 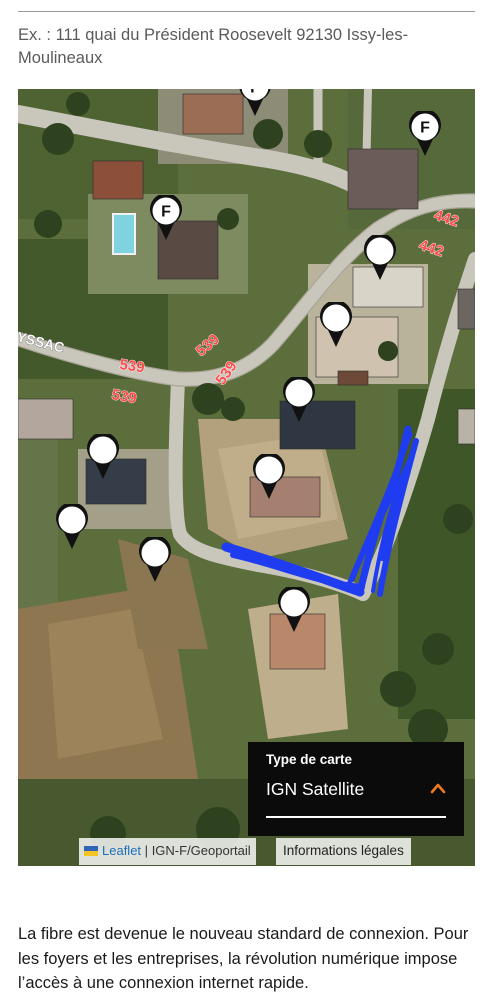 What do you see at coordinates (356, 817) in the screenshot?
I see `map-type-underline` at bounding box center [356, 817].